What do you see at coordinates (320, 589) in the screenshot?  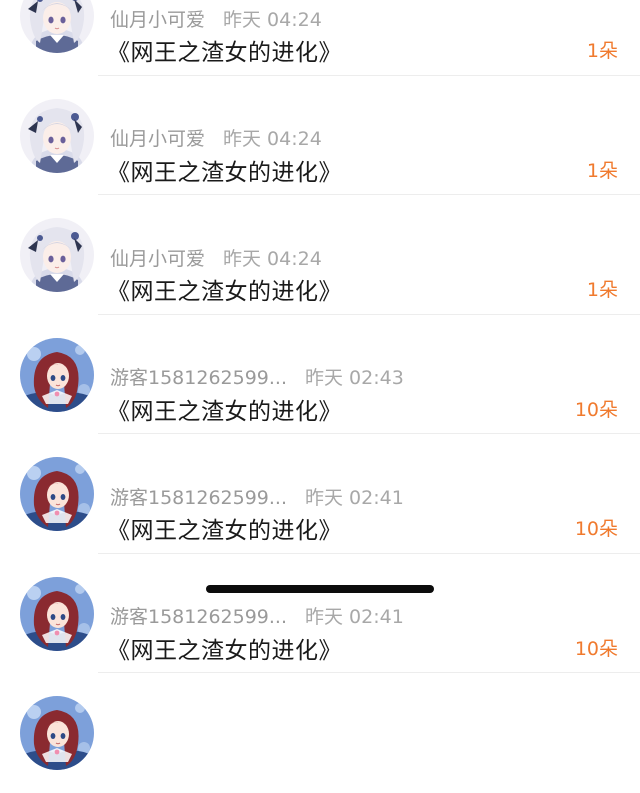 I see `home-indicator` at bounding box center [320, 589].